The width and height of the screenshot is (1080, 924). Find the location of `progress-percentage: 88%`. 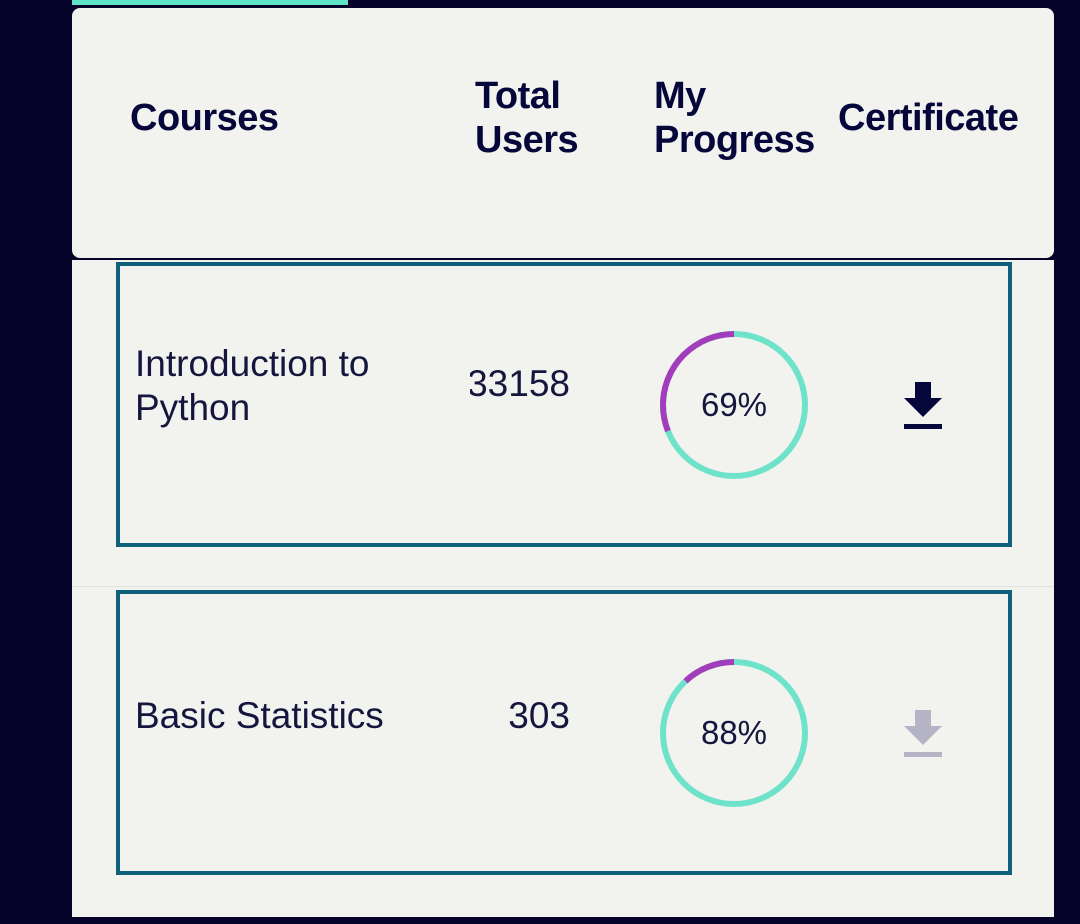

progress-percentage: 88% is located at coordinates (734, 732).